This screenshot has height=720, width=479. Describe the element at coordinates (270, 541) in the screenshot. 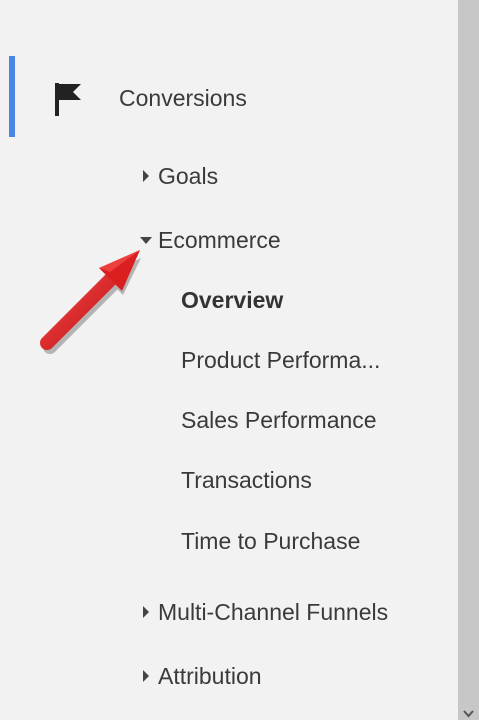

I see `nav-item-time-to-purchase: Time to Purchase` at that location.